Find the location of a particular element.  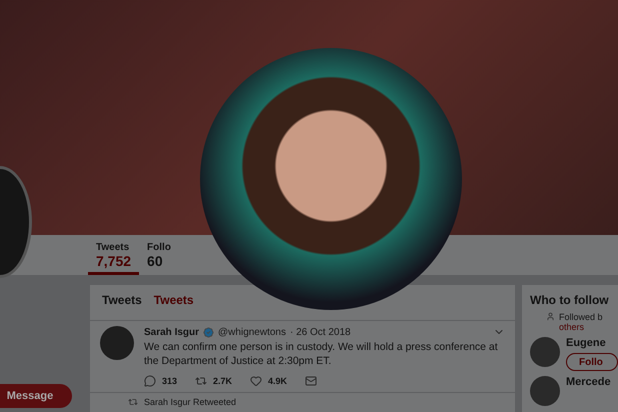

follow-button: Follo is located at coordinates (592, 362).